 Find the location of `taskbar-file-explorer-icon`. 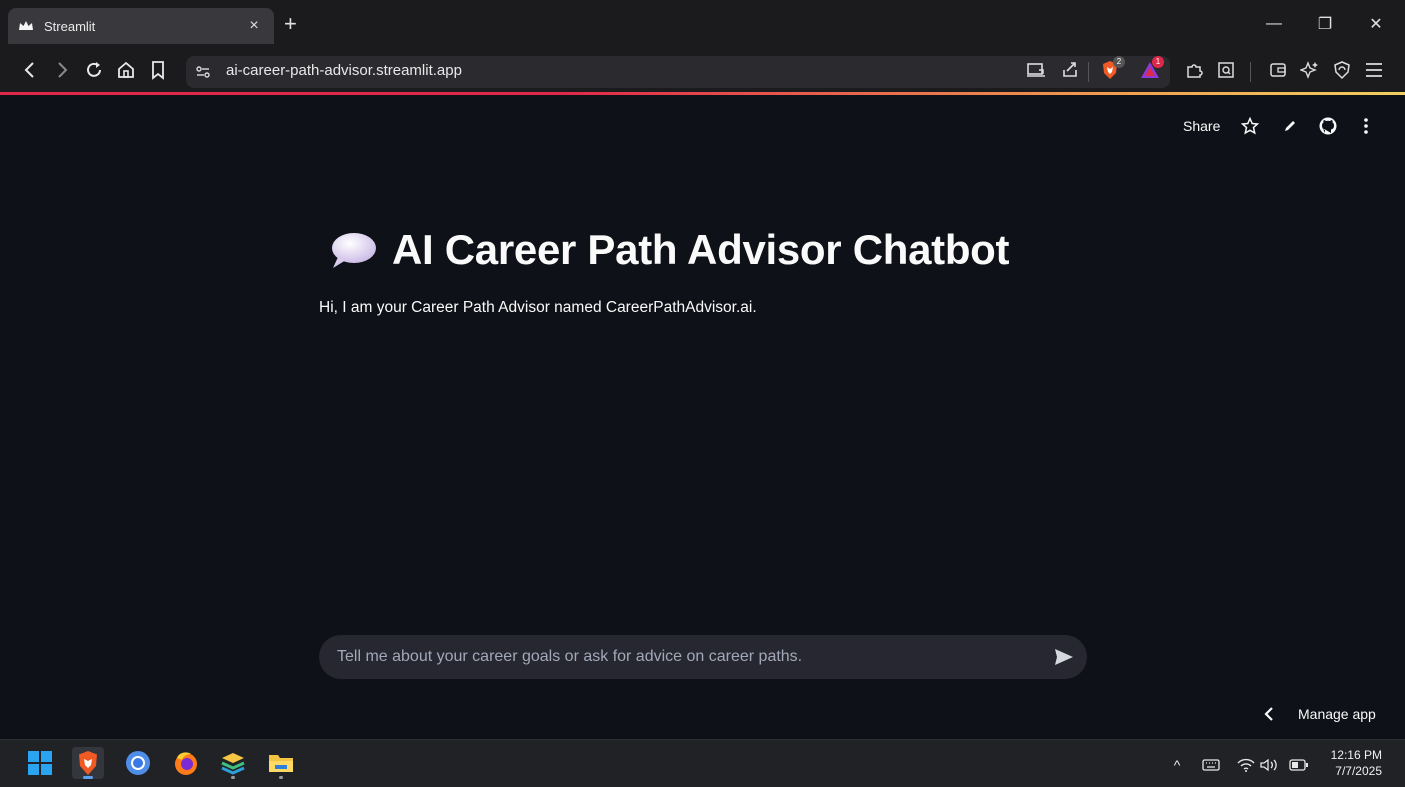

taskbar-file-explorer-icon is located at coordinates (281, 763).